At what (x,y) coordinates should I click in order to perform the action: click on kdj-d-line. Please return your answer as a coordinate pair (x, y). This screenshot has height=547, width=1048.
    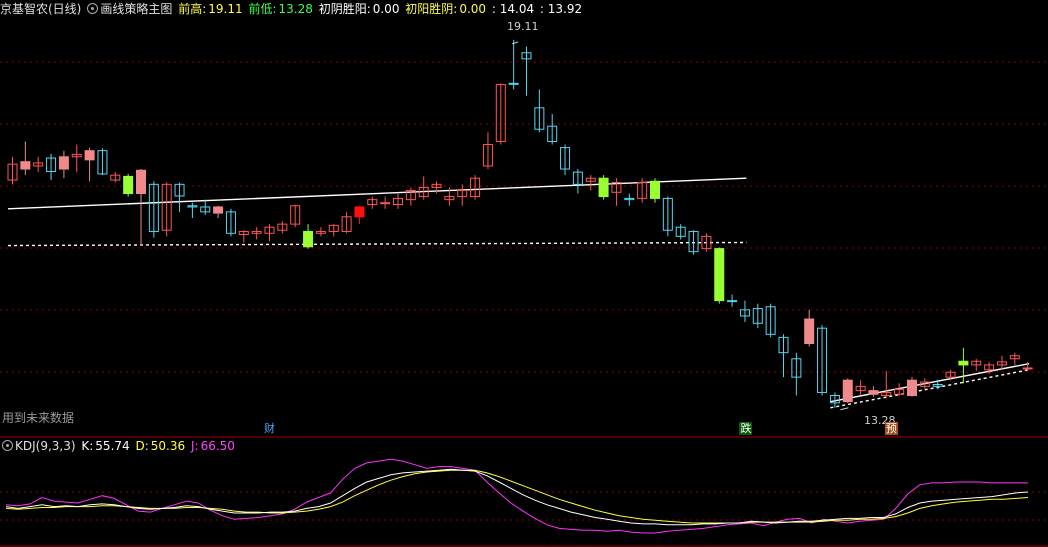
    Looking at the image, I should click on (517, 496).